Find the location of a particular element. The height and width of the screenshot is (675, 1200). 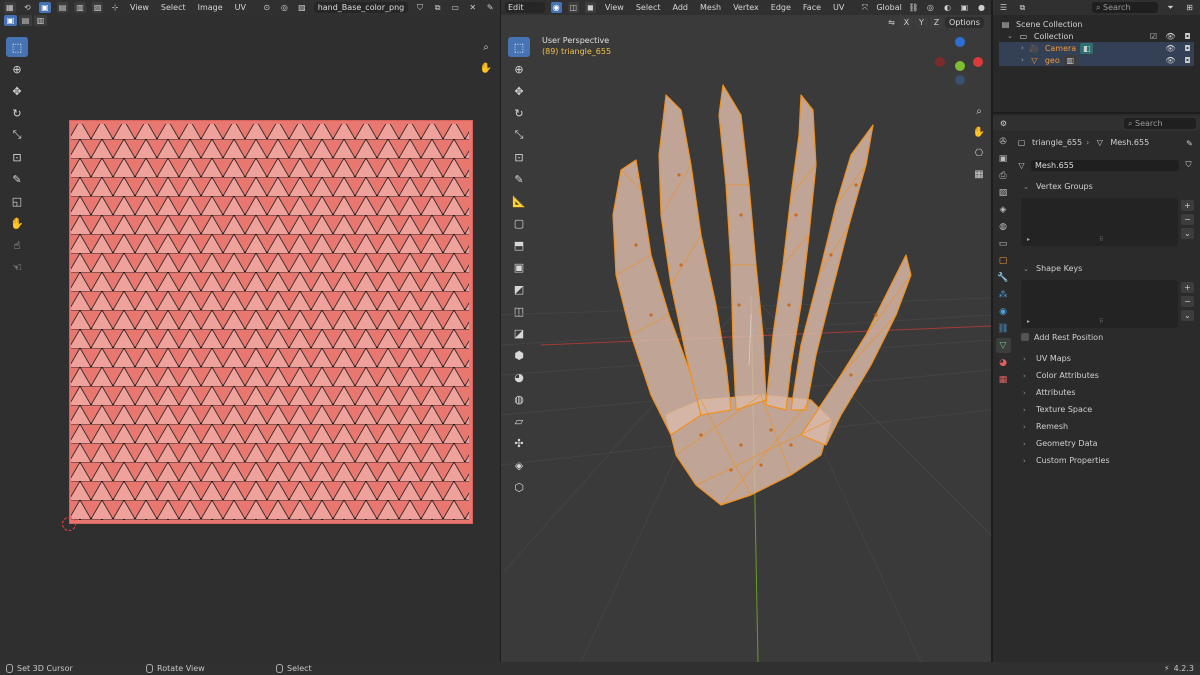

uv-annotate-tool-icon: ✎ is located at coordinates (17, 179).